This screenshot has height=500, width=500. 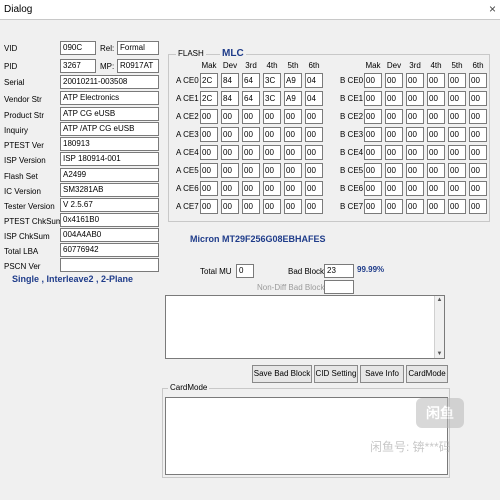 I want to click on serial-field: 20010211-003508, so click(x=109, y=82).